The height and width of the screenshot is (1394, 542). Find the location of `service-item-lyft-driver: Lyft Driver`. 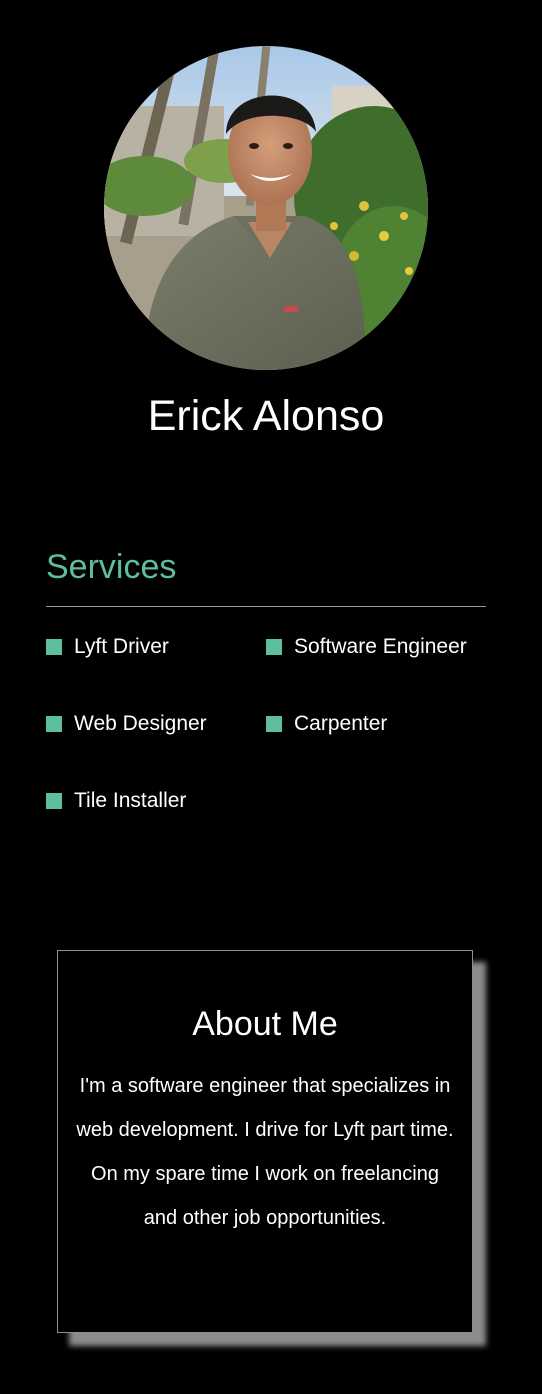

service-item-lyft-driver: Lyft Driver is located at coordinates (107, 647).